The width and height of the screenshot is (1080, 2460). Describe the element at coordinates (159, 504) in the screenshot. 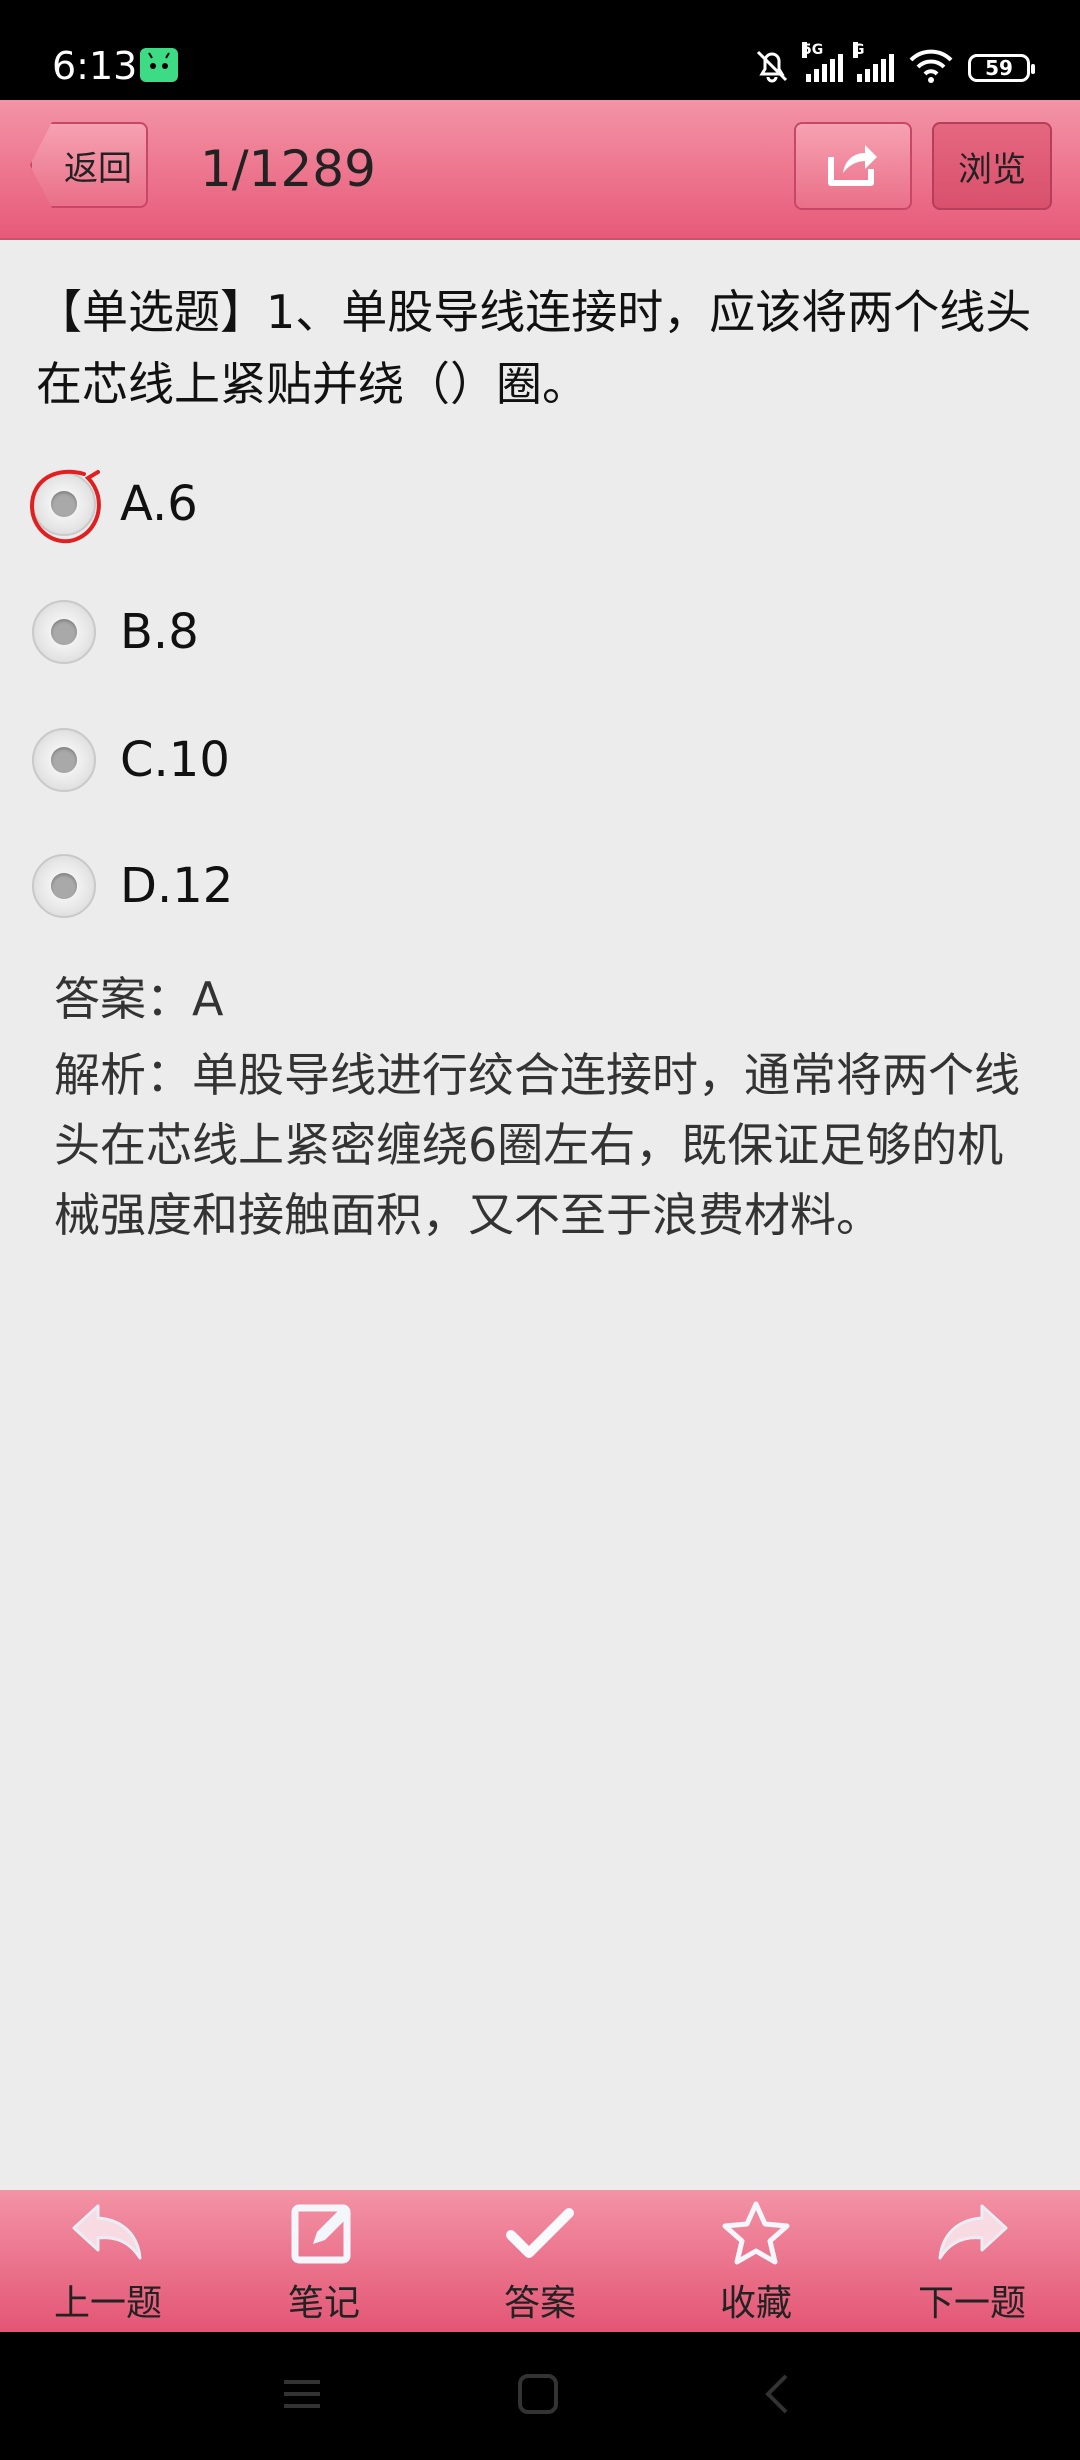

I see `option-label: A.6` at that location.